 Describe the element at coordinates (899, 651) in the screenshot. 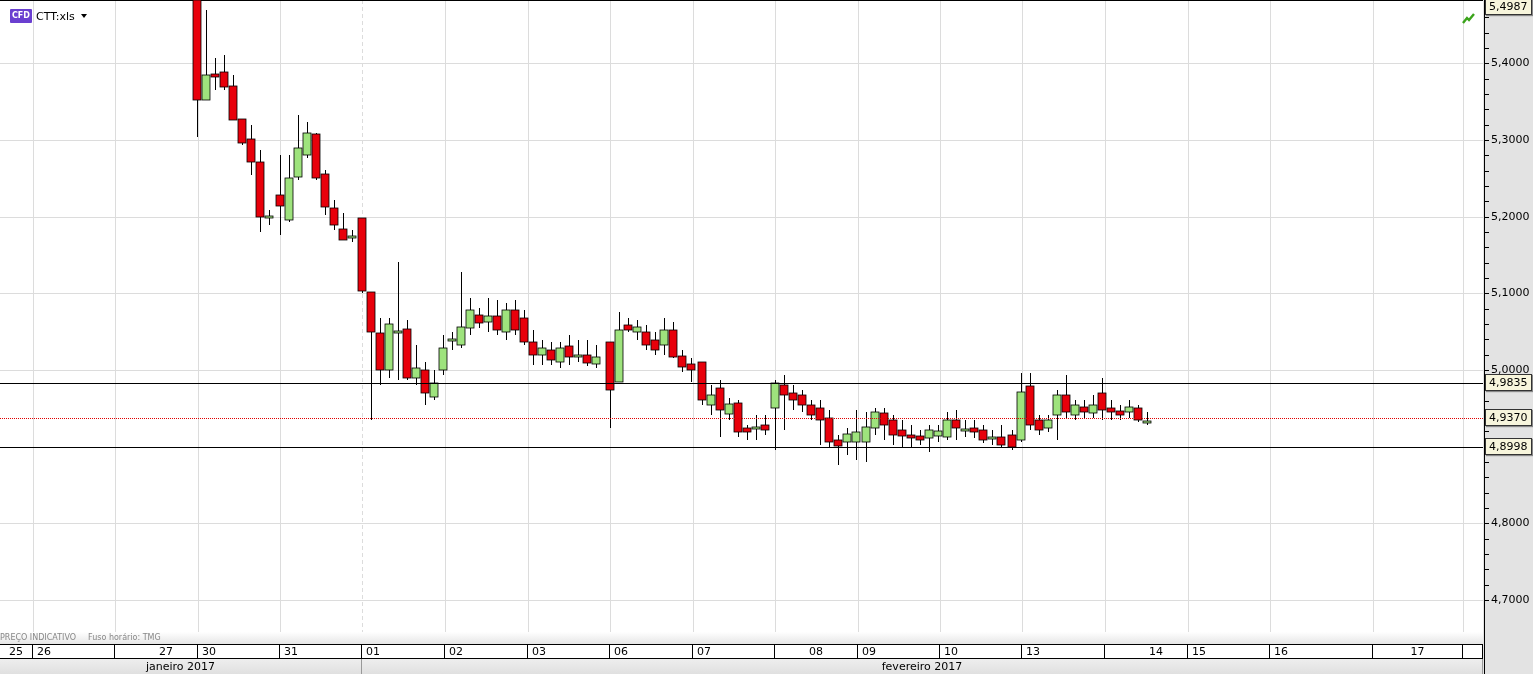

I see `date-label: 09` at that location.